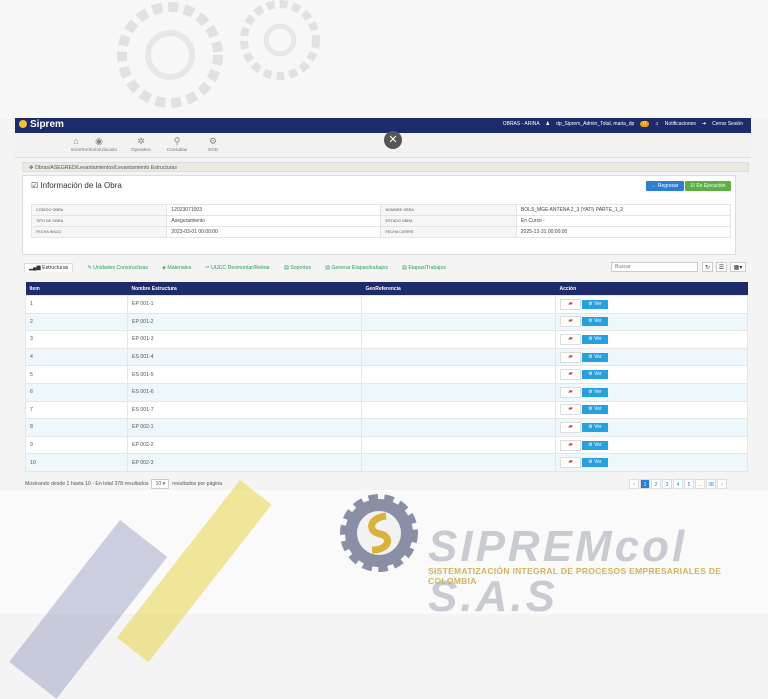 This screenshot has height=699, width=768. Describe the element at coordinates (76, 462) in the screenshot. I see `cell-item: 10` at that location.